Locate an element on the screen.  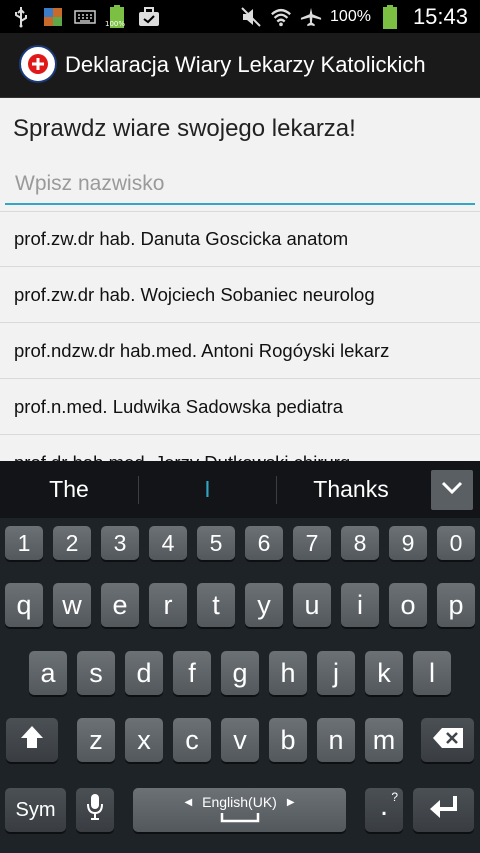
backspace-key is located at coordinates (447, 740).